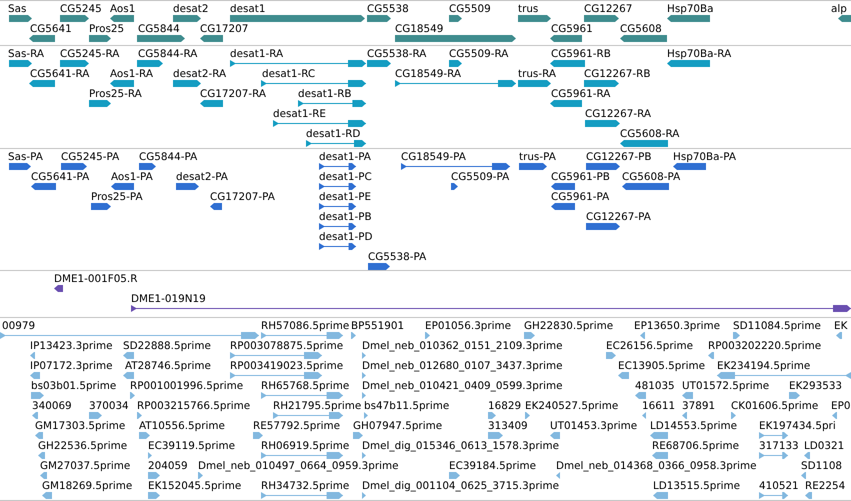 The height and width of the screenshot is (501, 851). I want to click on feature-label: AT10556.5prime, so click(182, 426).